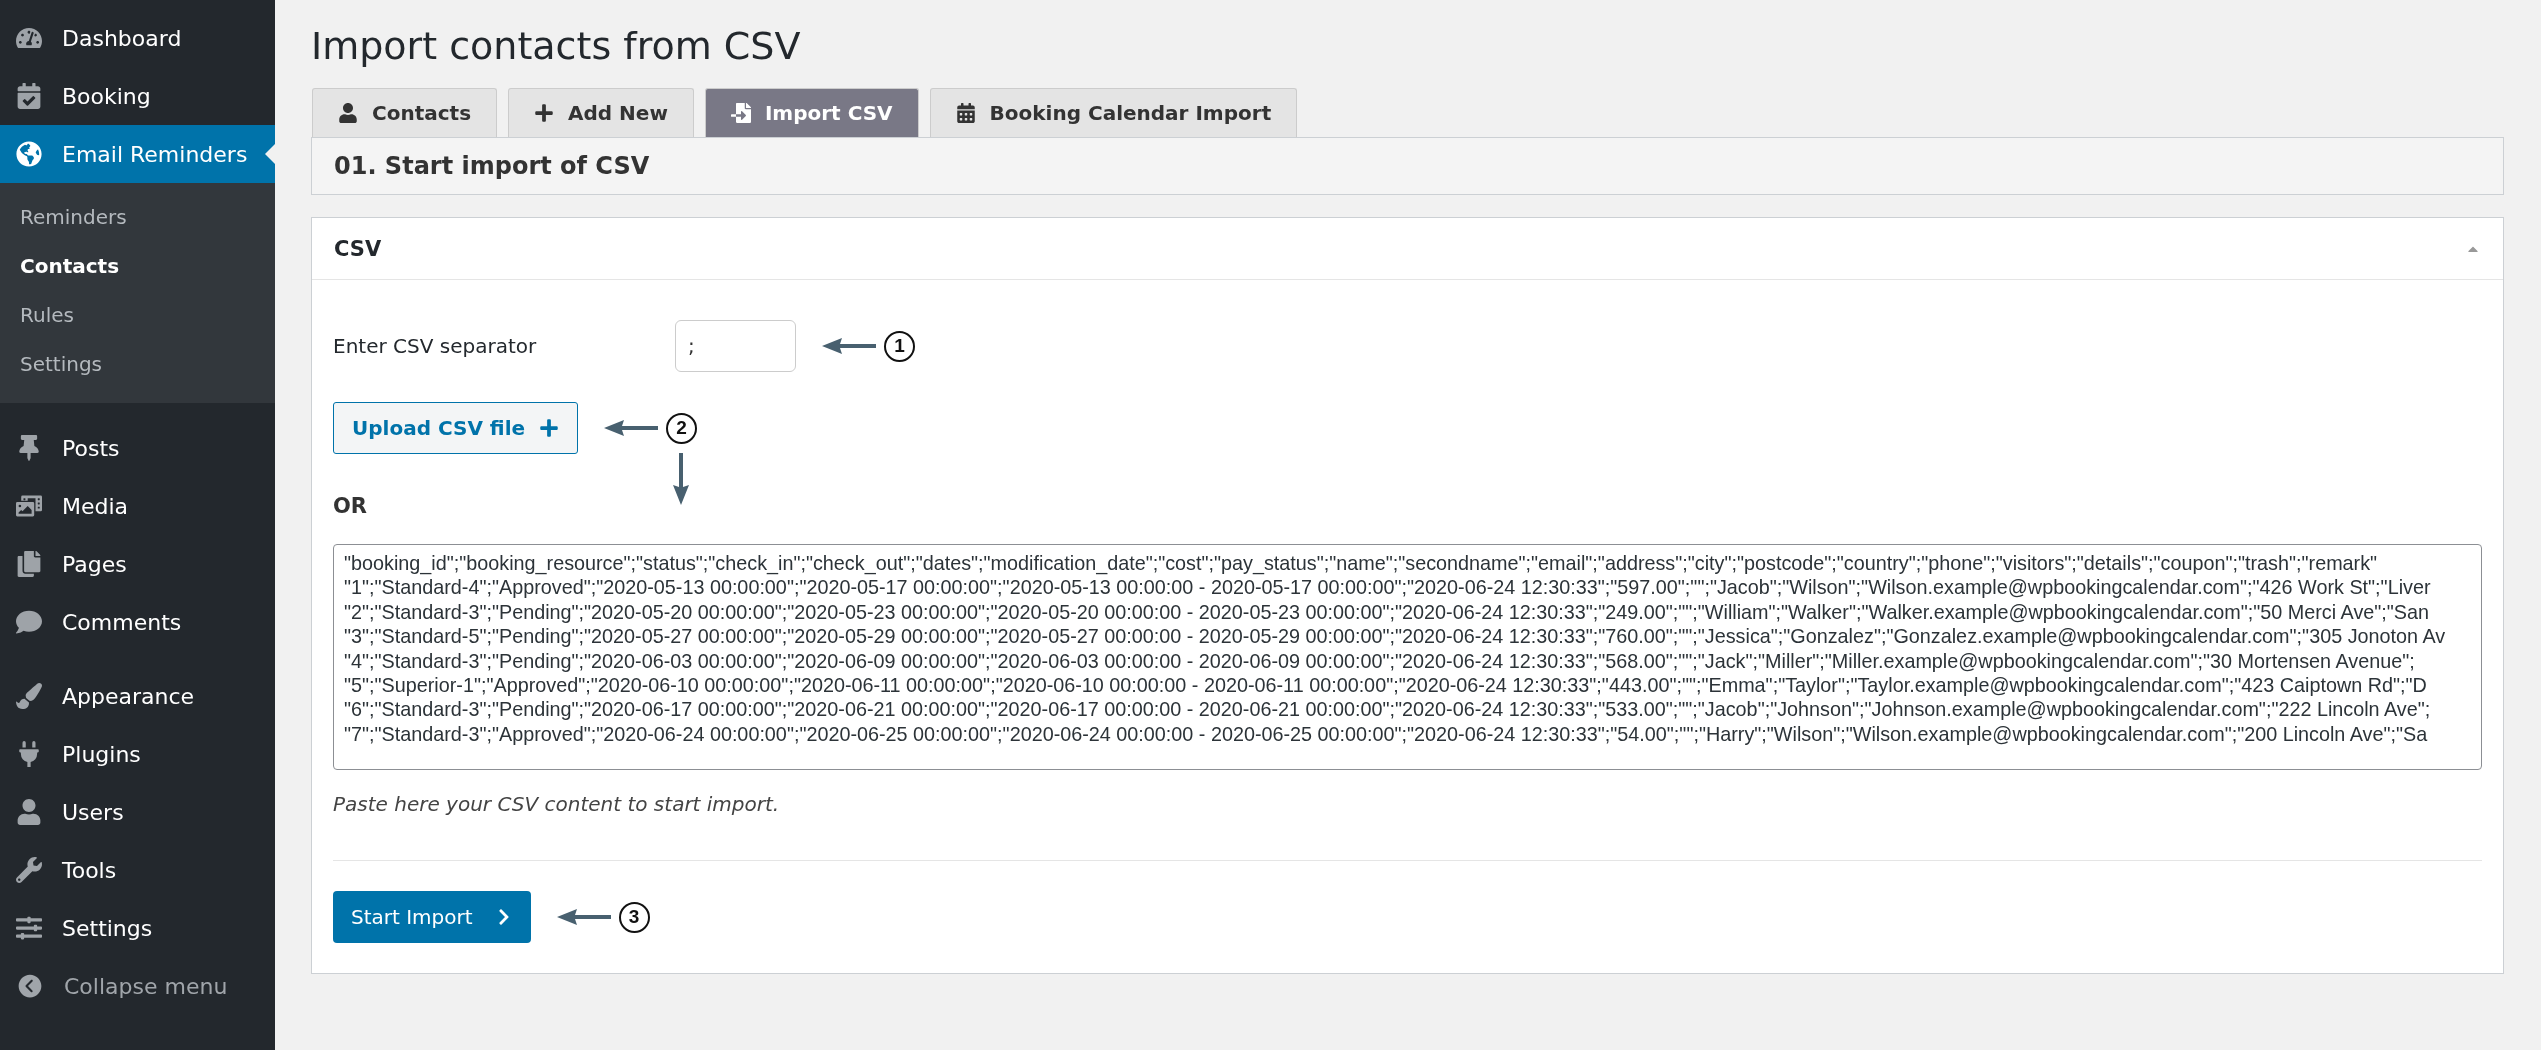 The width and height of the screenshot is (2541, 1050). What do you see at coordinates (29, 564) in the screenshot?
I see `pages-icon` at bounding box center [29, 564].